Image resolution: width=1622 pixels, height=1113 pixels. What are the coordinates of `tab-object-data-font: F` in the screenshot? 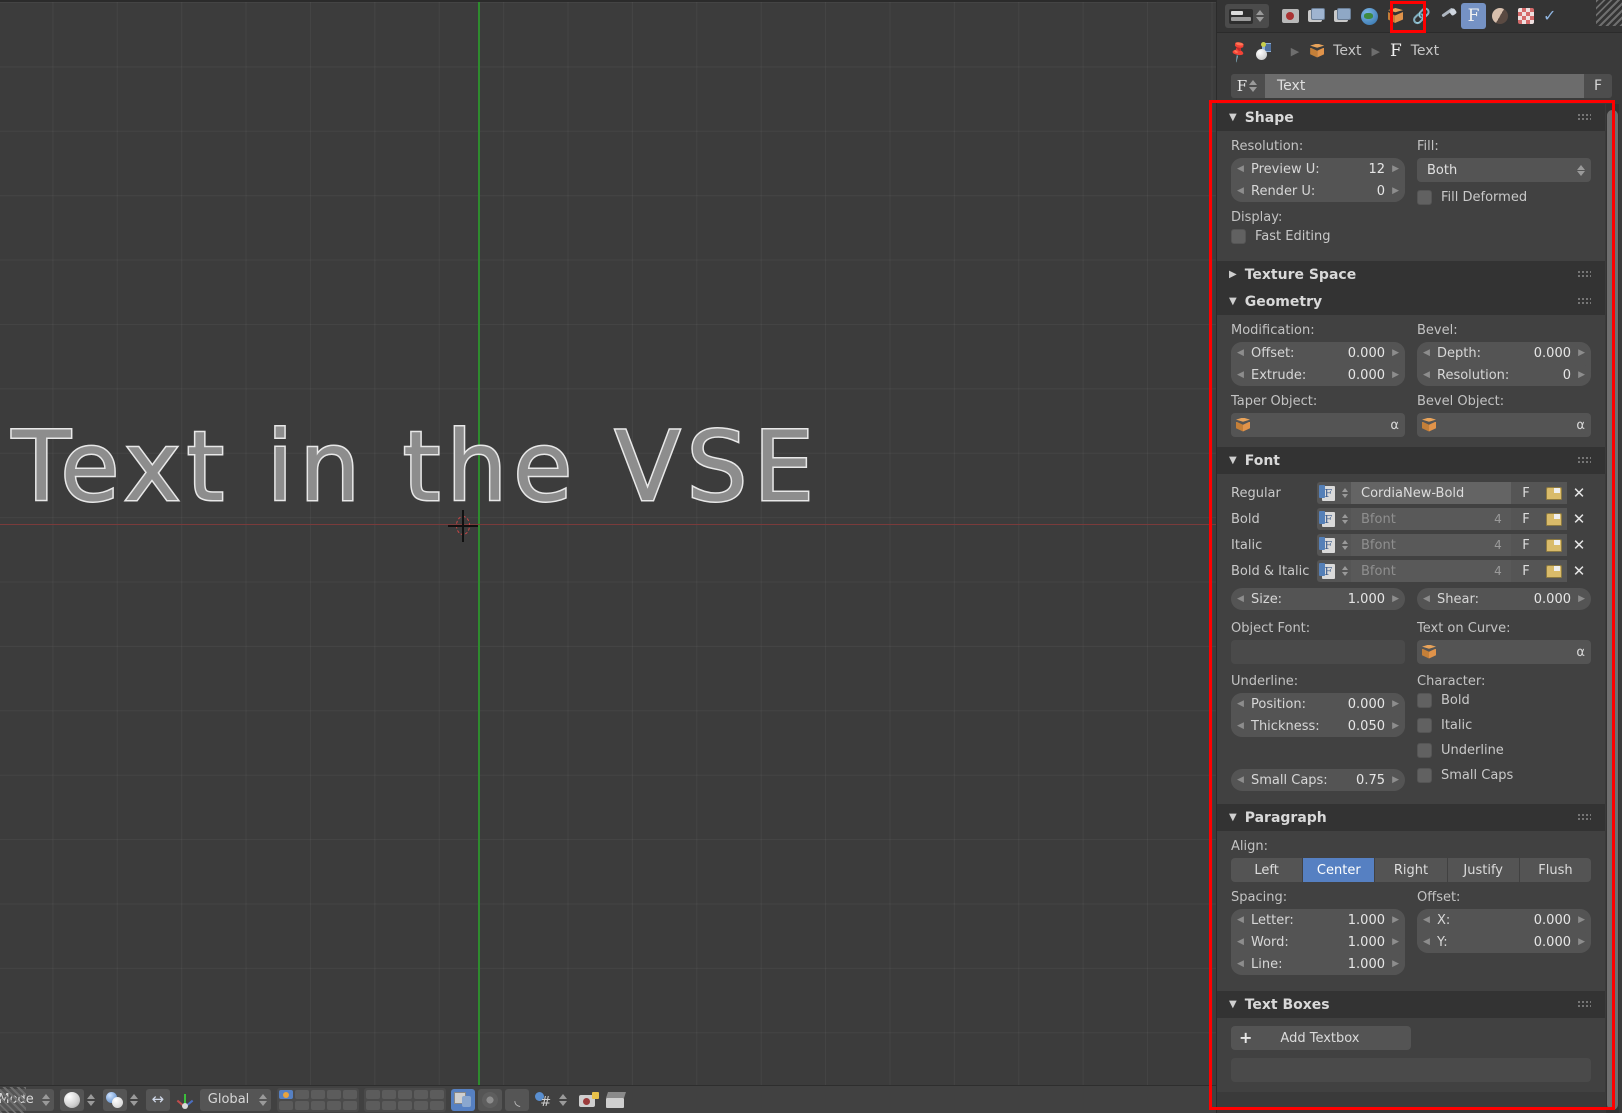 It's located at (1473, 16).